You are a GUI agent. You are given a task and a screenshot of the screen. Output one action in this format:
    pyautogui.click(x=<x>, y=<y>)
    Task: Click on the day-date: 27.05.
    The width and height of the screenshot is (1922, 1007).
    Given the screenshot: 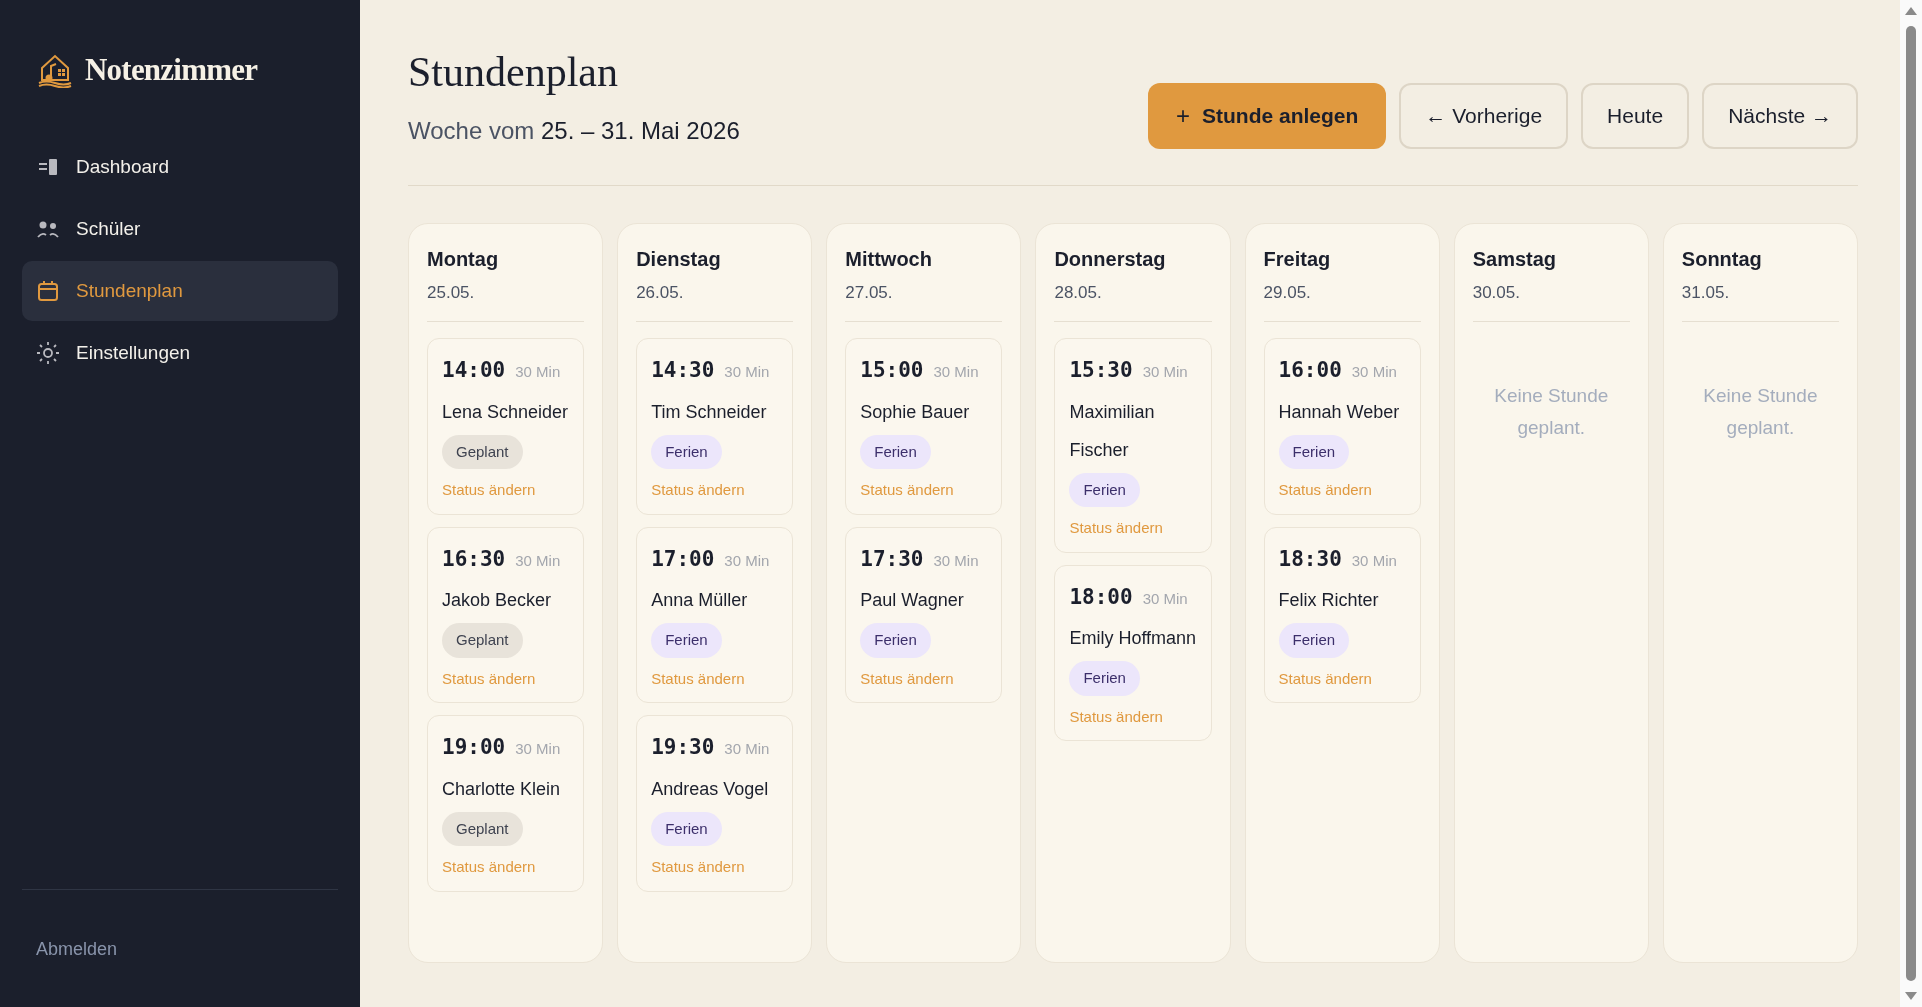 What is the action you would take?
    pyautogui.click(x=869, y=292)
    